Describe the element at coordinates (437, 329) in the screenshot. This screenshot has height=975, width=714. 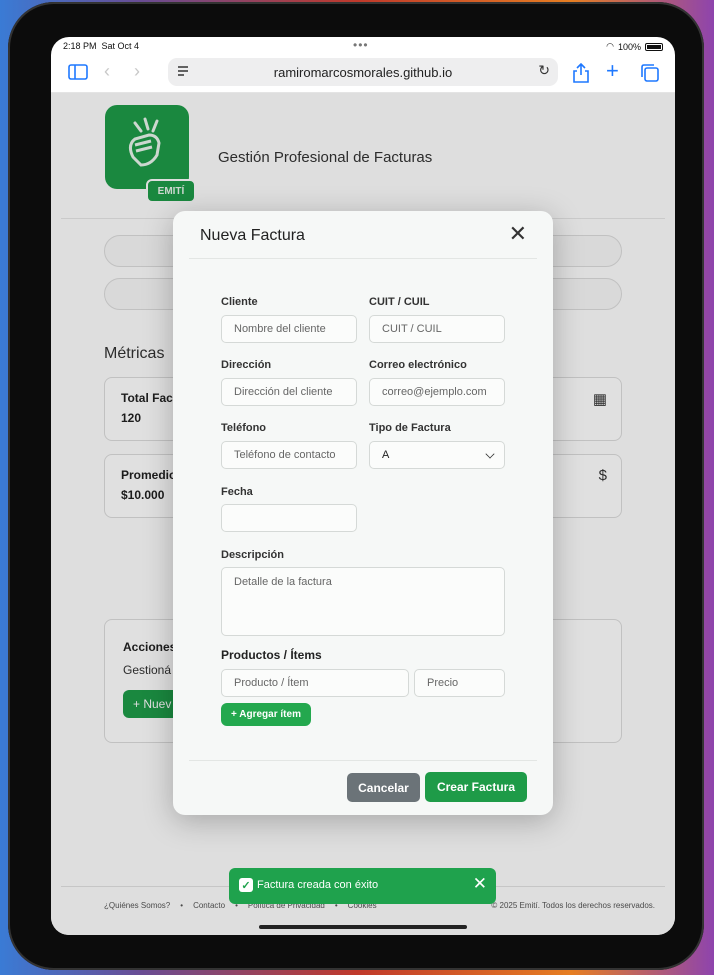
I see `cuit-input: CUIT / CUIL` at that location.